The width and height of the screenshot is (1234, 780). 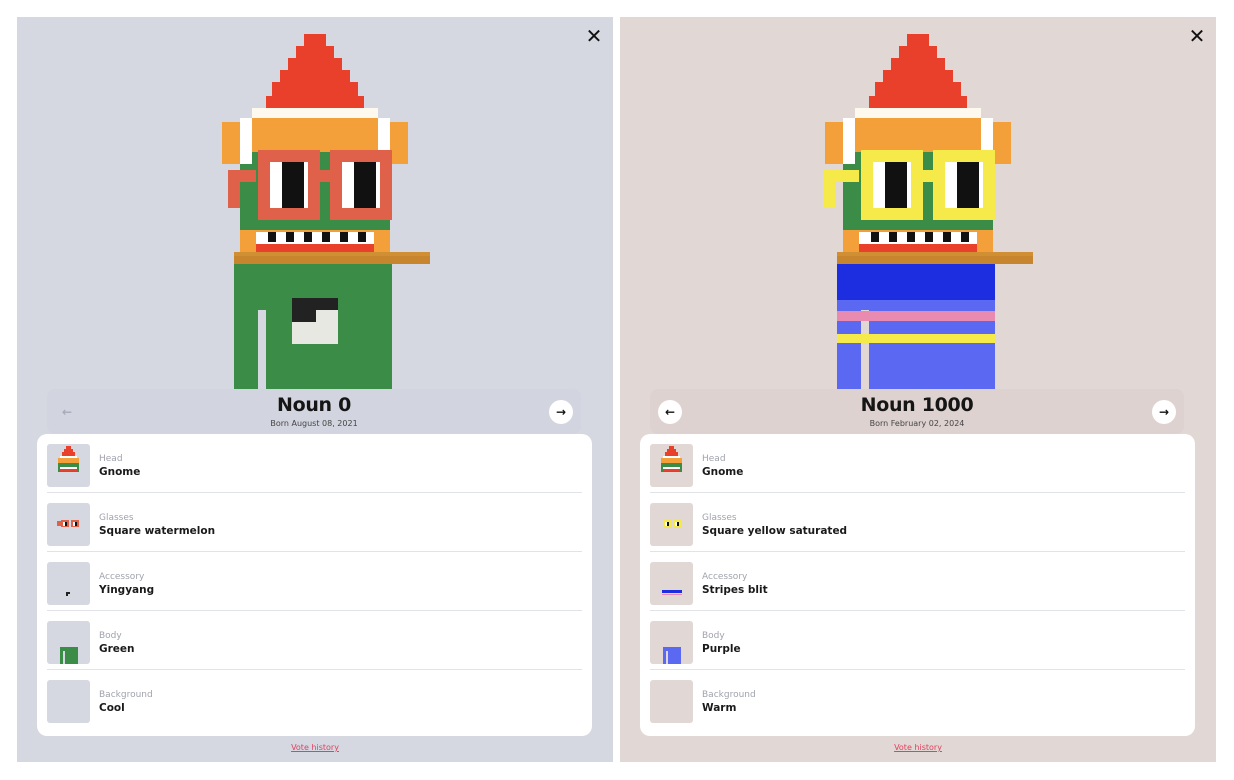 What do you see at coordinates (775, 531) in the screenshot?
I see `trait-value: Square yellow saturated` at bounding box center [775, 531].